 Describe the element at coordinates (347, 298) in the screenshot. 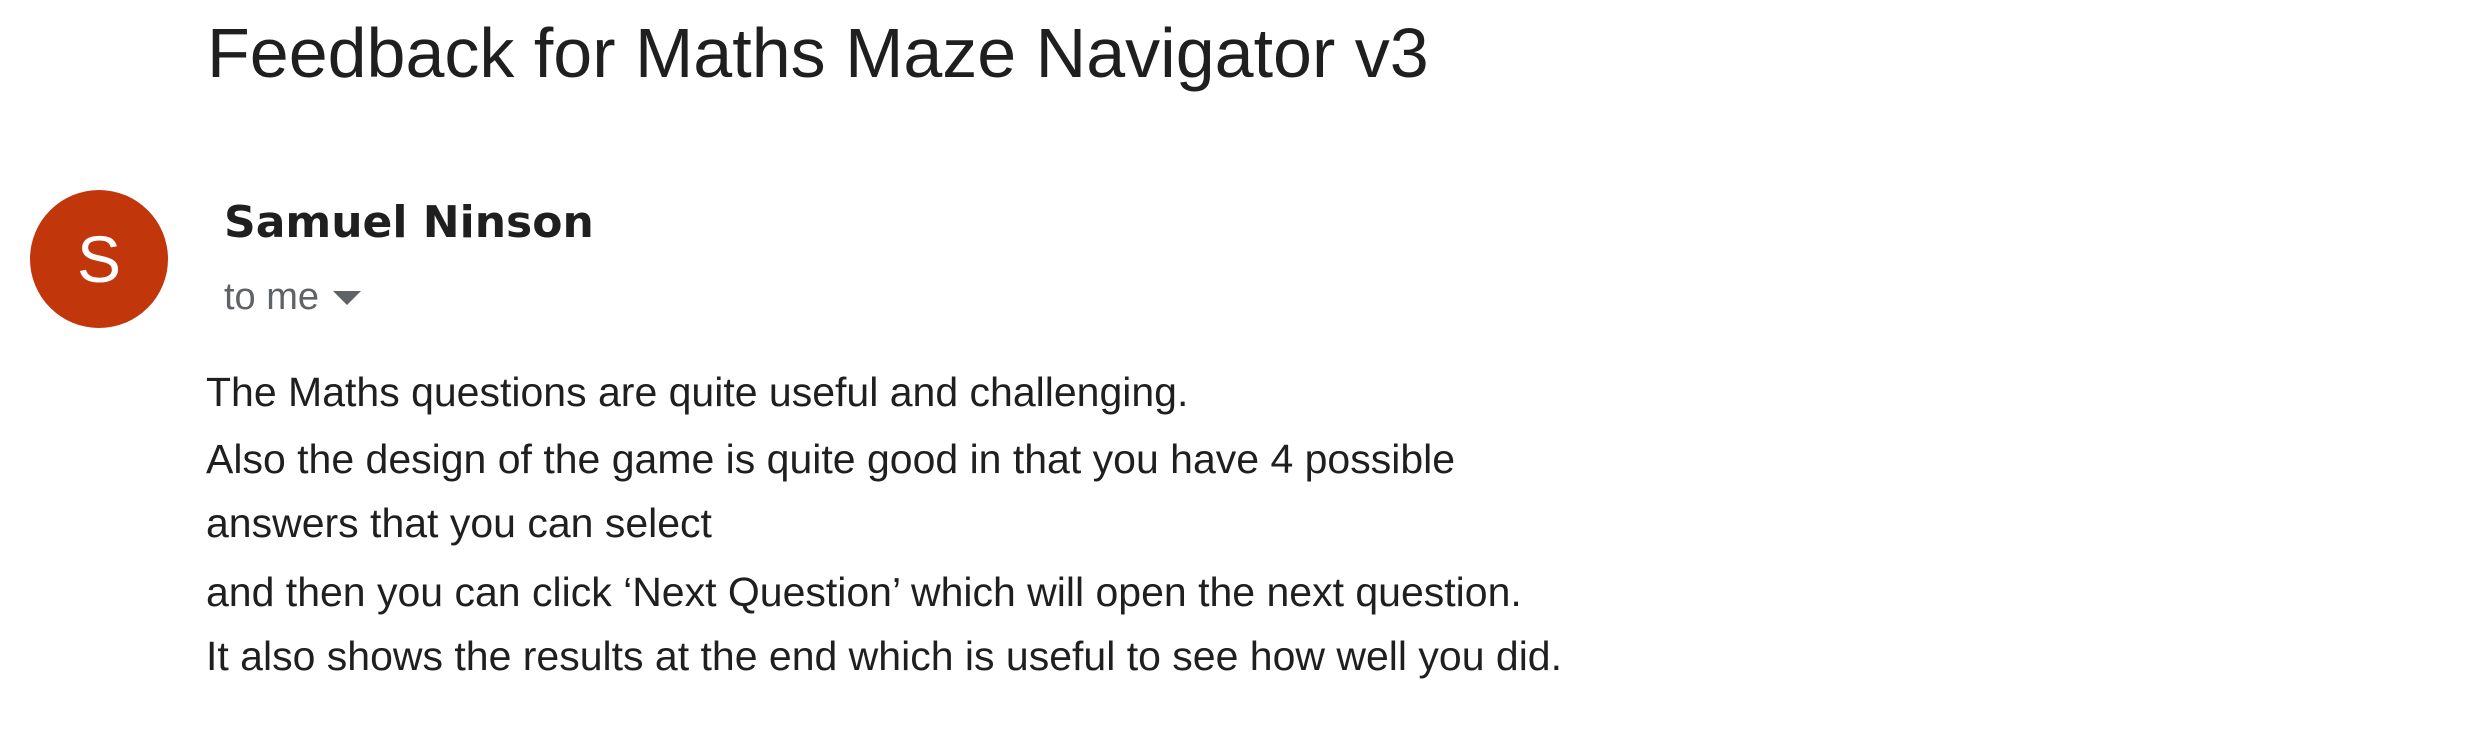

I see `caret-down-icon` at that location.